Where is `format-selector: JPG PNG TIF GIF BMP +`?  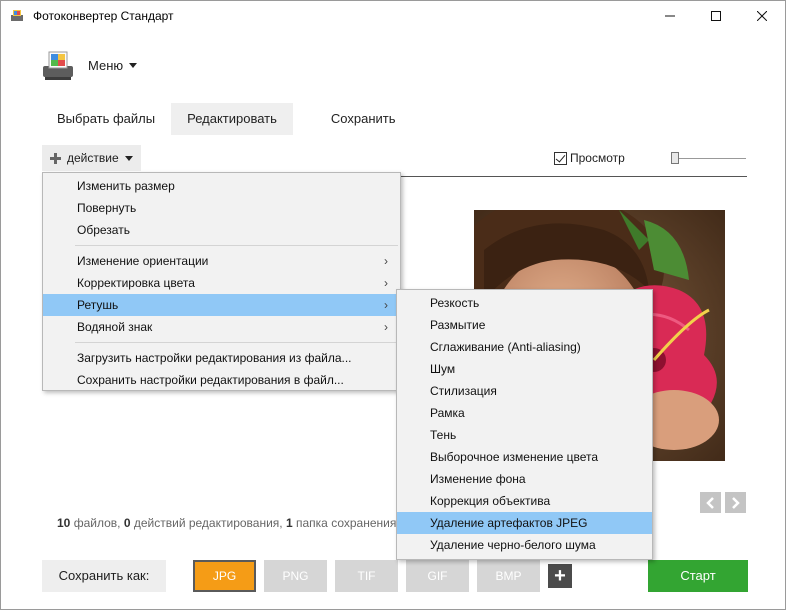
format-selector: JPG PNG TIF GIF BMP + is located at coordinates (382, 576).